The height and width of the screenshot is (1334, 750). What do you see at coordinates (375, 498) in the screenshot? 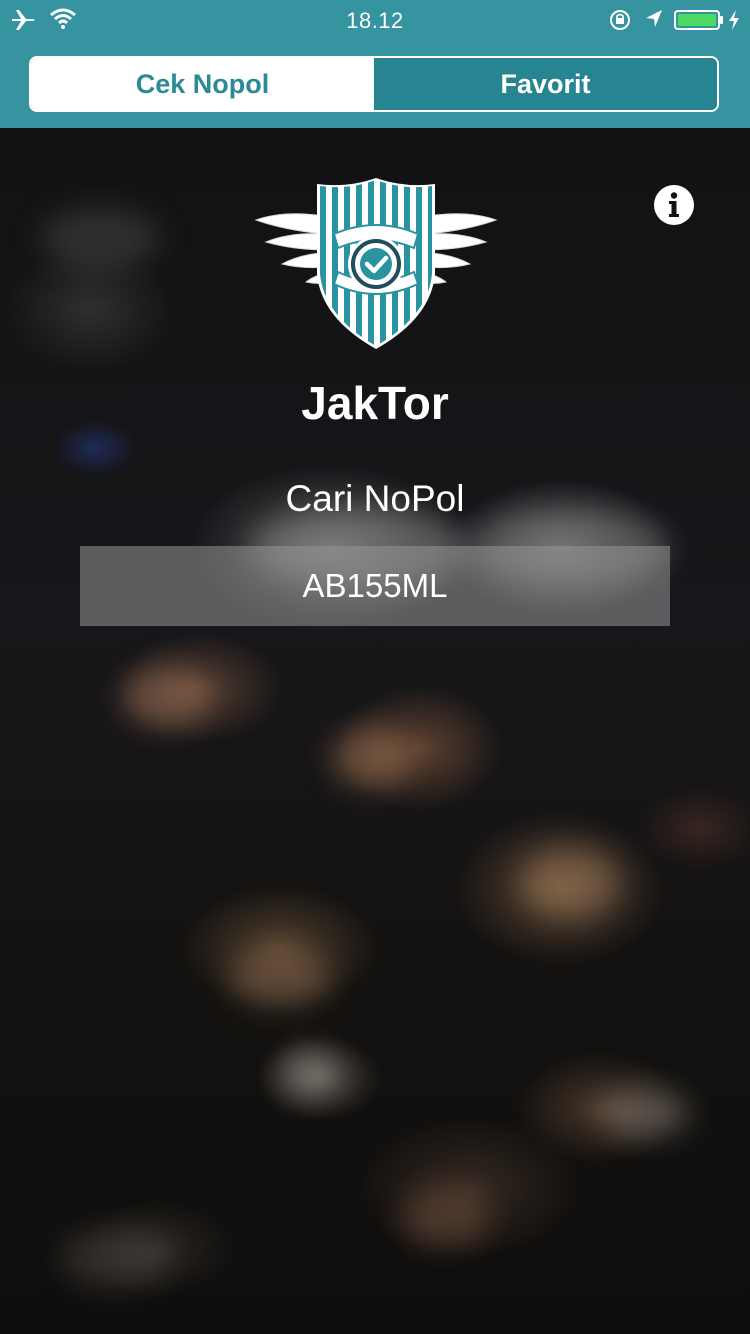
I see `search-label: Cari NoPol` at bounding box center [375, 498].